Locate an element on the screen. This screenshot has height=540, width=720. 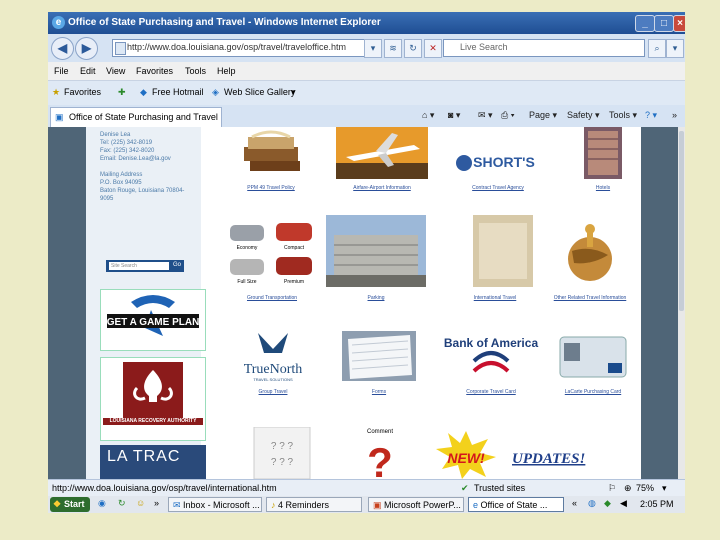
grid-item-corporate-card: Bank of America Corporate Travel Card is located at coordinates (491, 362).